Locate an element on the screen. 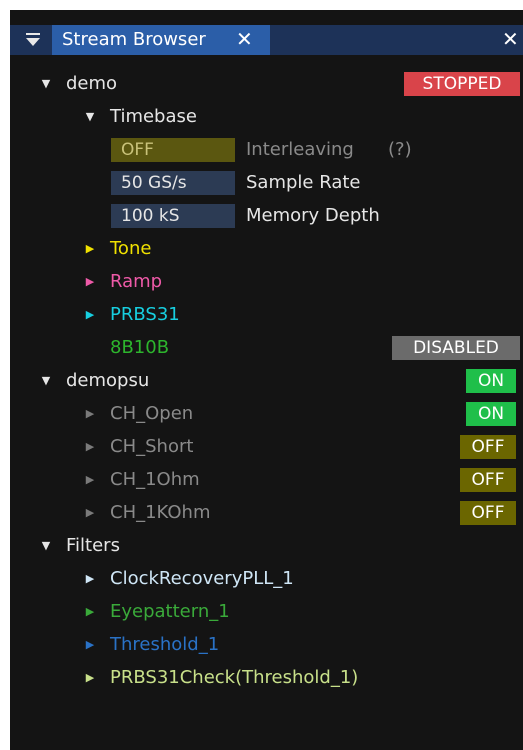  tree-node-clock-recovery: ▶ ClockRecoveryPLL_1 is located at coordinates (266, 579).